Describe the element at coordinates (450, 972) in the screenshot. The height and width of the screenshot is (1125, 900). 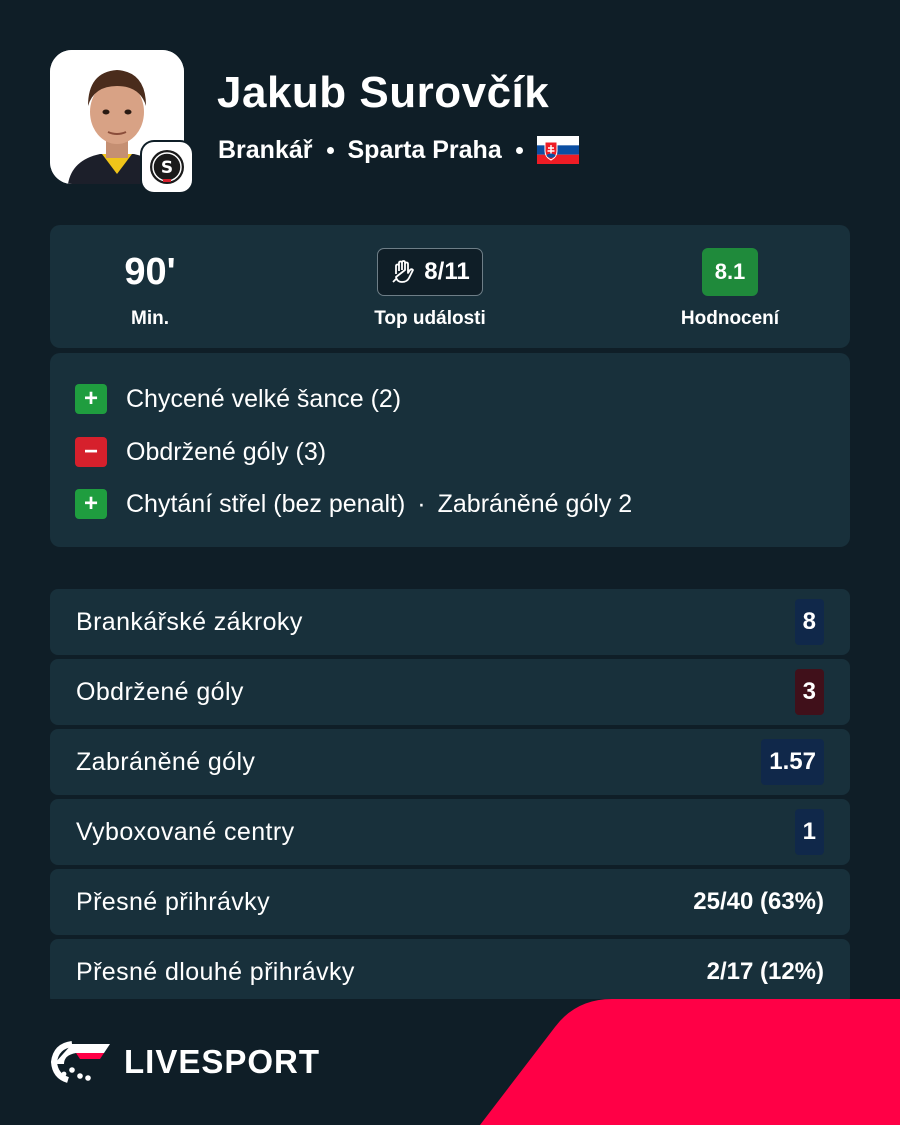
I see `stat-row: Přesné dlouhé přihrávky 2/17 (12%)` at that location.